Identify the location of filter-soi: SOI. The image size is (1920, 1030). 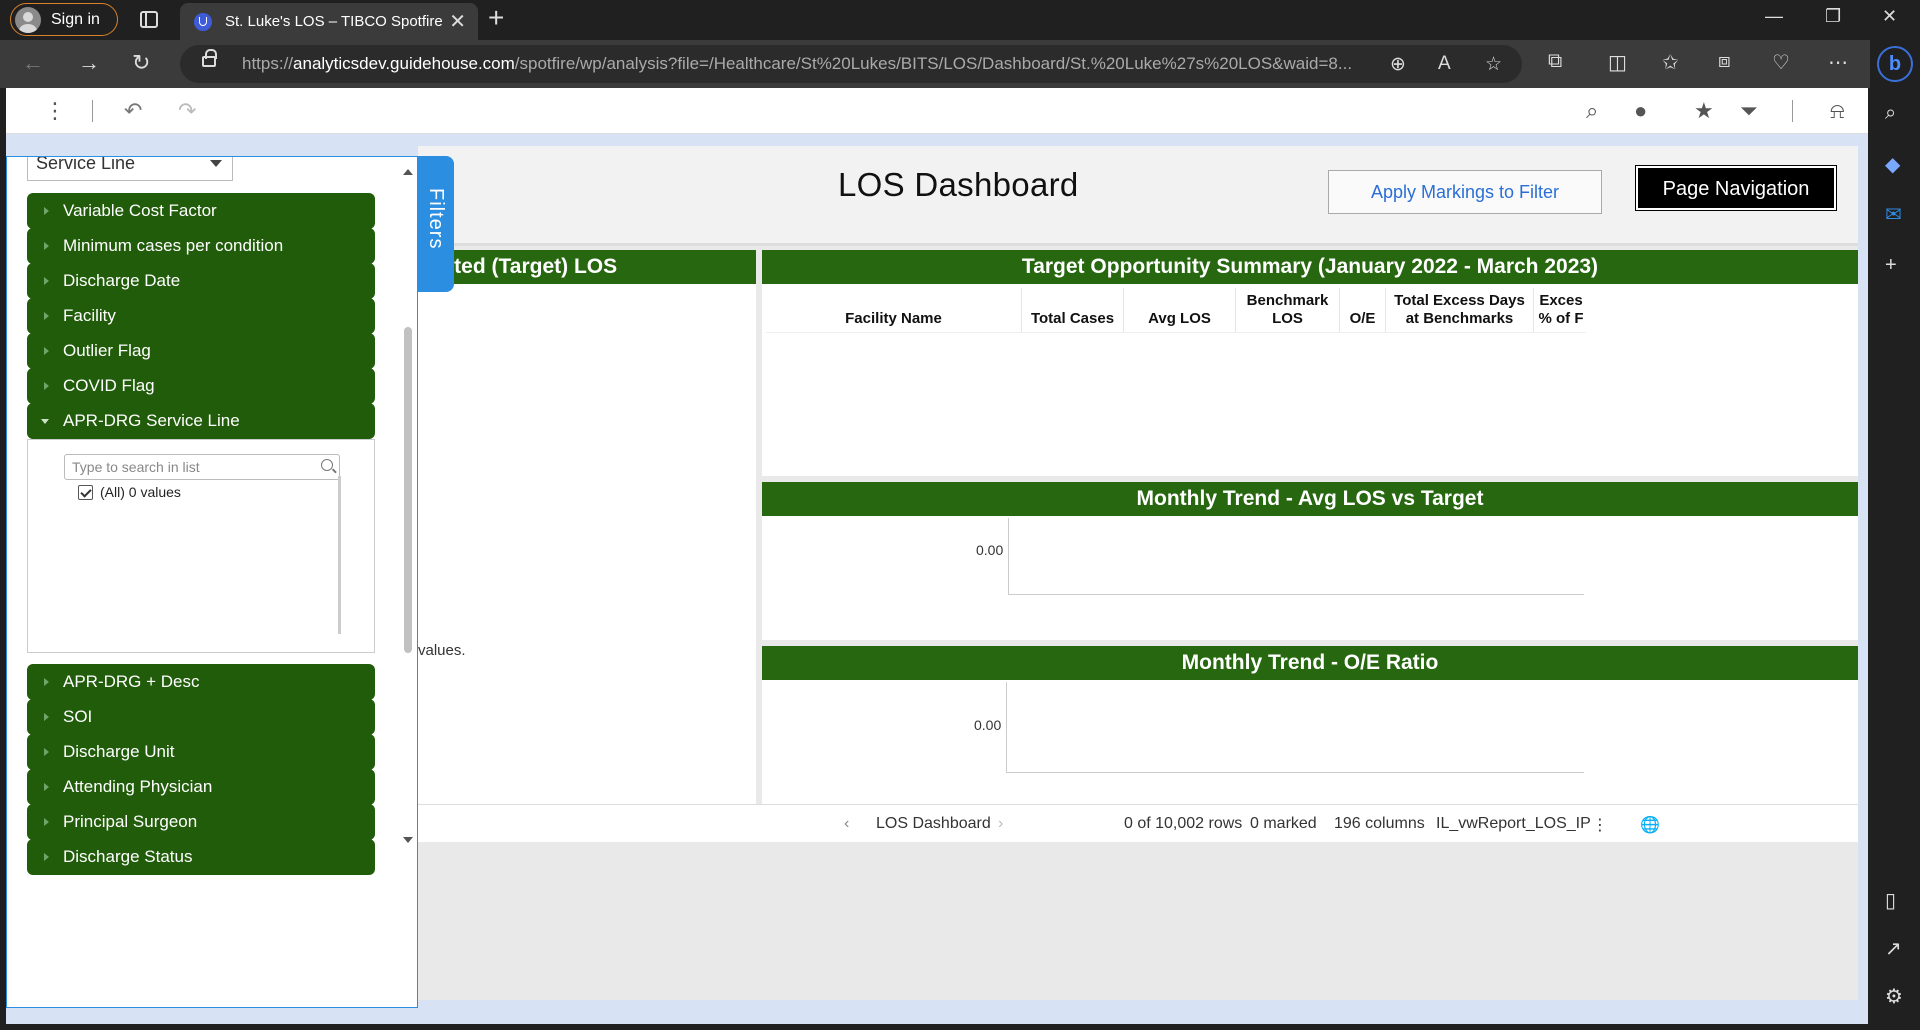
(201, 717).